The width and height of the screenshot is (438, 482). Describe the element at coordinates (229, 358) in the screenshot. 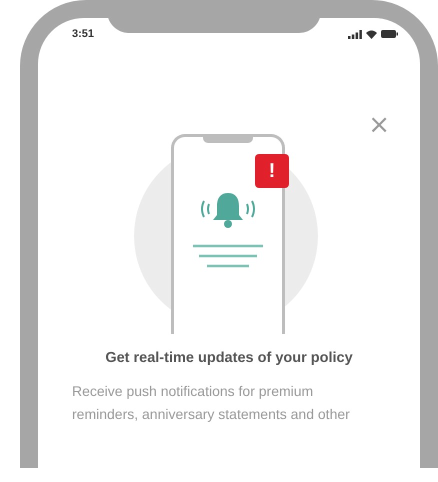

I see `dialog-title: Get real-time updates of your policy` at that location.